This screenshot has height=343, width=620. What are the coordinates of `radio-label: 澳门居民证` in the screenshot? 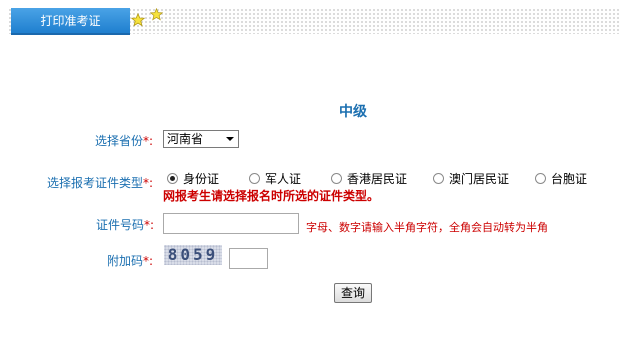 It's located at (479, 178).